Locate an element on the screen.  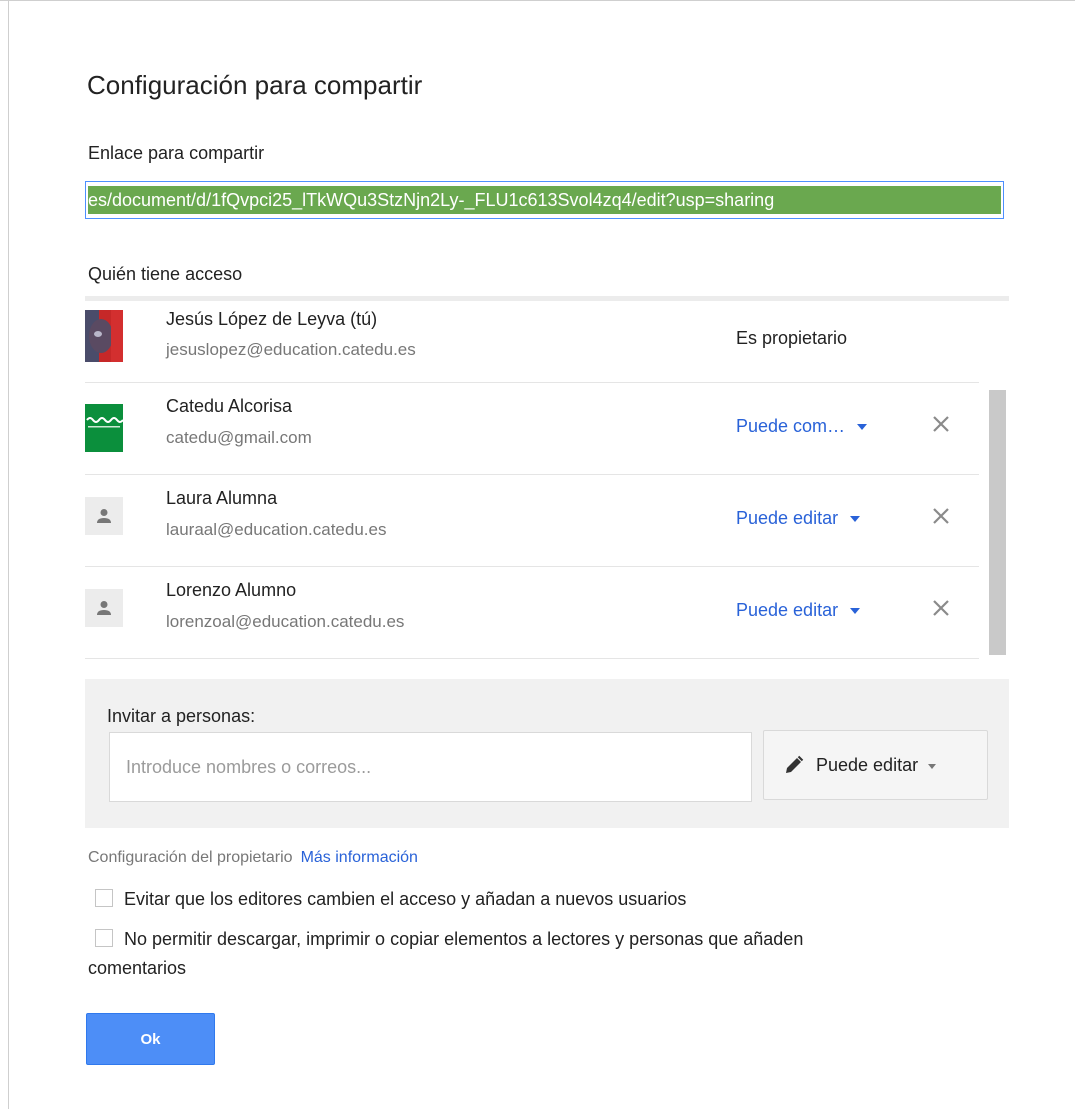
person-name: Catedu Alcorisa is located at coordinates (229, 406).